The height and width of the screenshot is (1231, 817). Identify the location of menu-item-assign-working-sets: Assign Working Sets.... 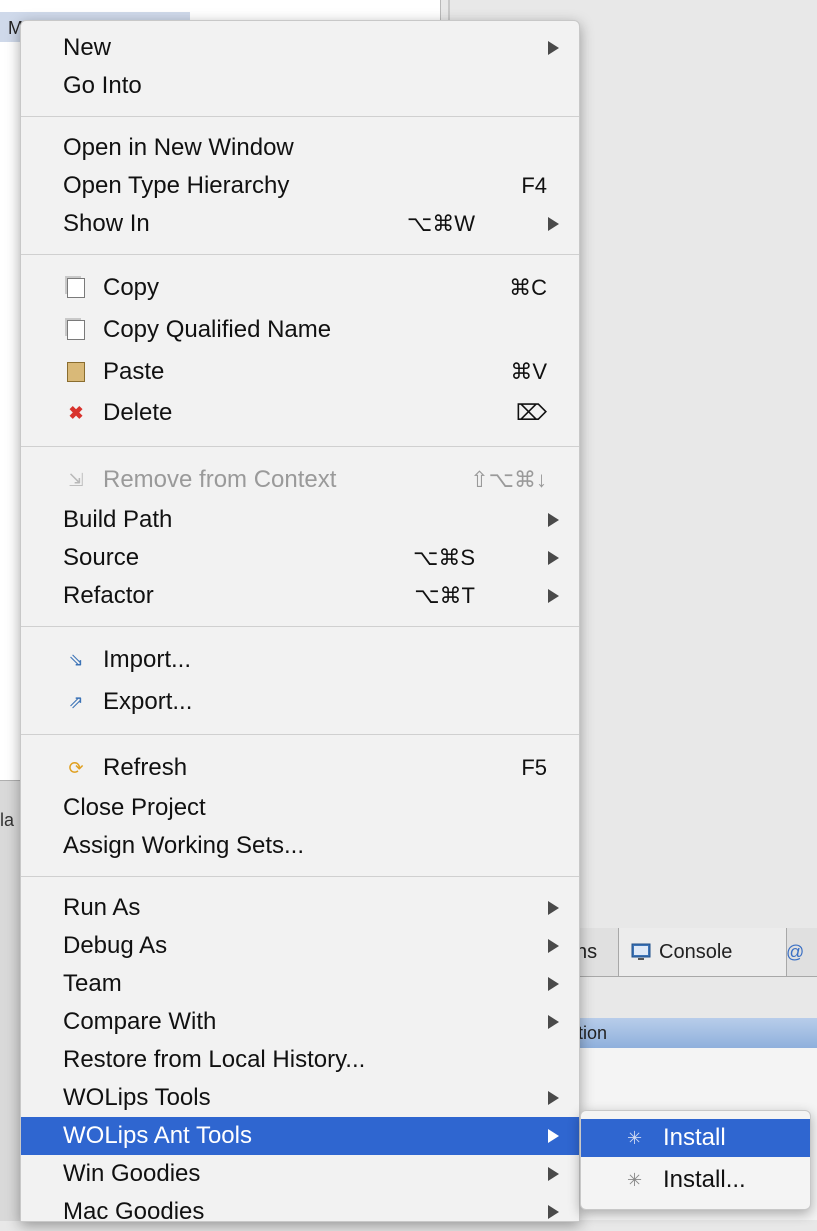
(300, 846).